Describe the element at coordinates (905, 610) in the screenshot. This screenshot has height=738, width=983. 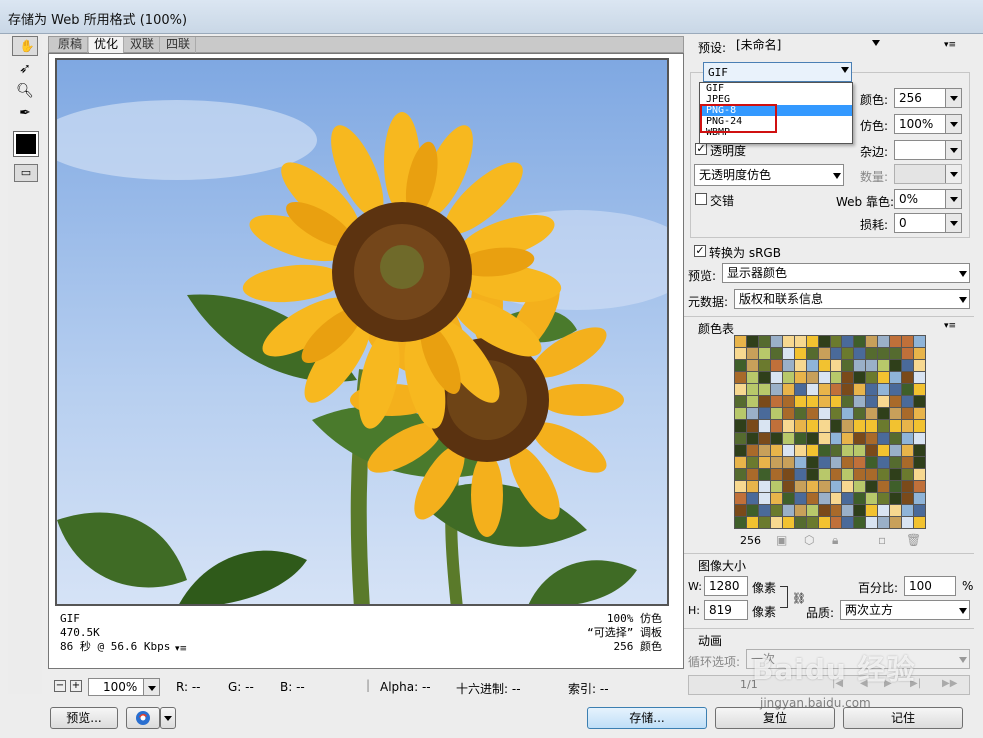
I see `quality-select: 两次立方` at that location.